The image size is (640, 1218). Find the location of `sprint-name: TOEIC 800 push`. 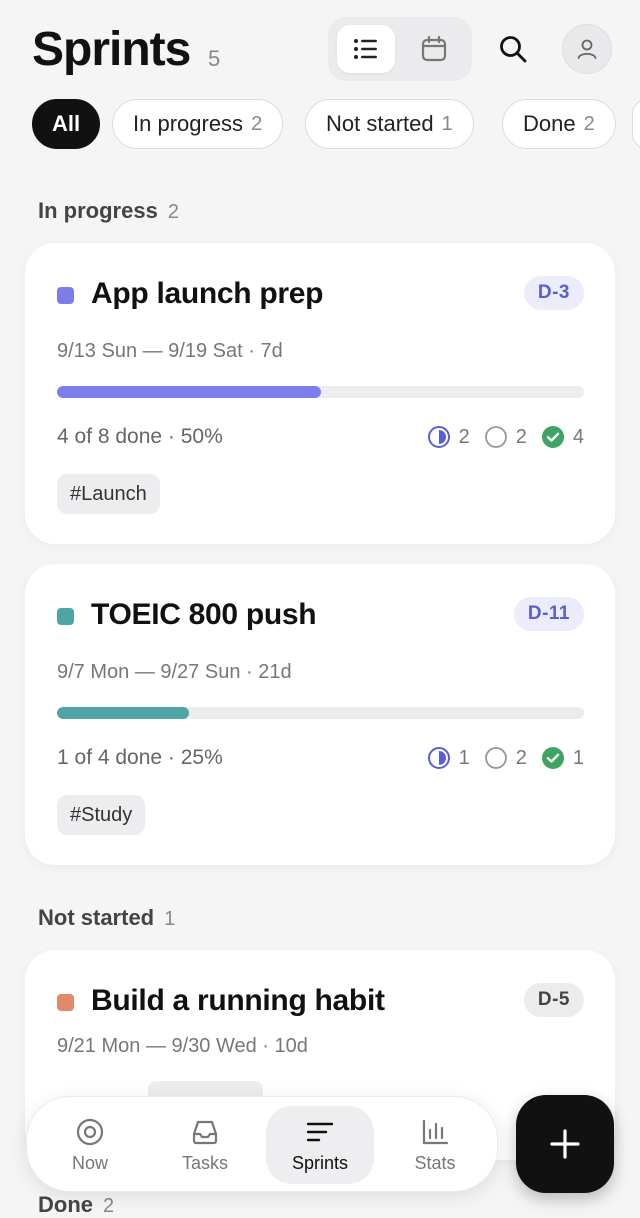

sprint-name: TOEIC 800 push is located at coordinates (204, 614).